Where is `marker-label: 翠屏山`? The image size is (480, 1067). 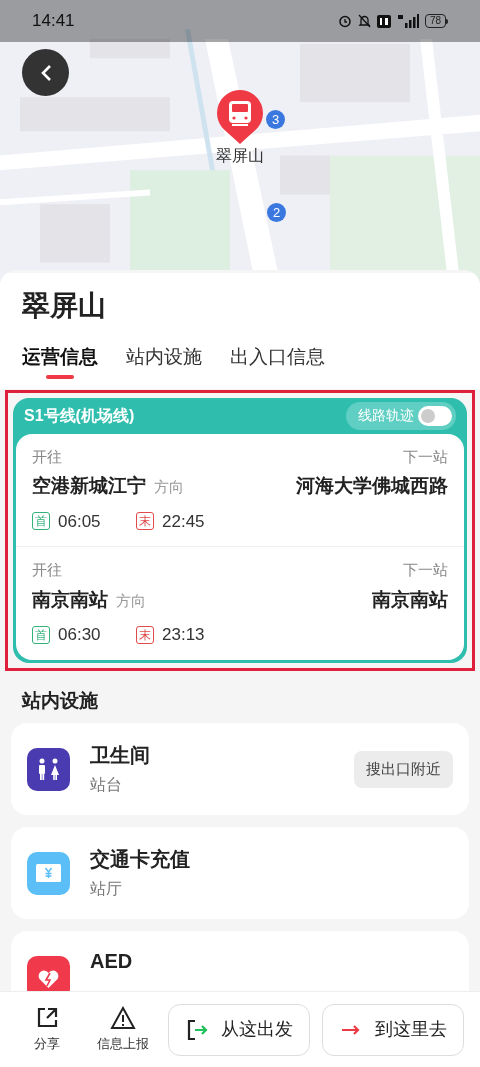 marker-label: 翠屏山 is located at coordinates (240, 156).